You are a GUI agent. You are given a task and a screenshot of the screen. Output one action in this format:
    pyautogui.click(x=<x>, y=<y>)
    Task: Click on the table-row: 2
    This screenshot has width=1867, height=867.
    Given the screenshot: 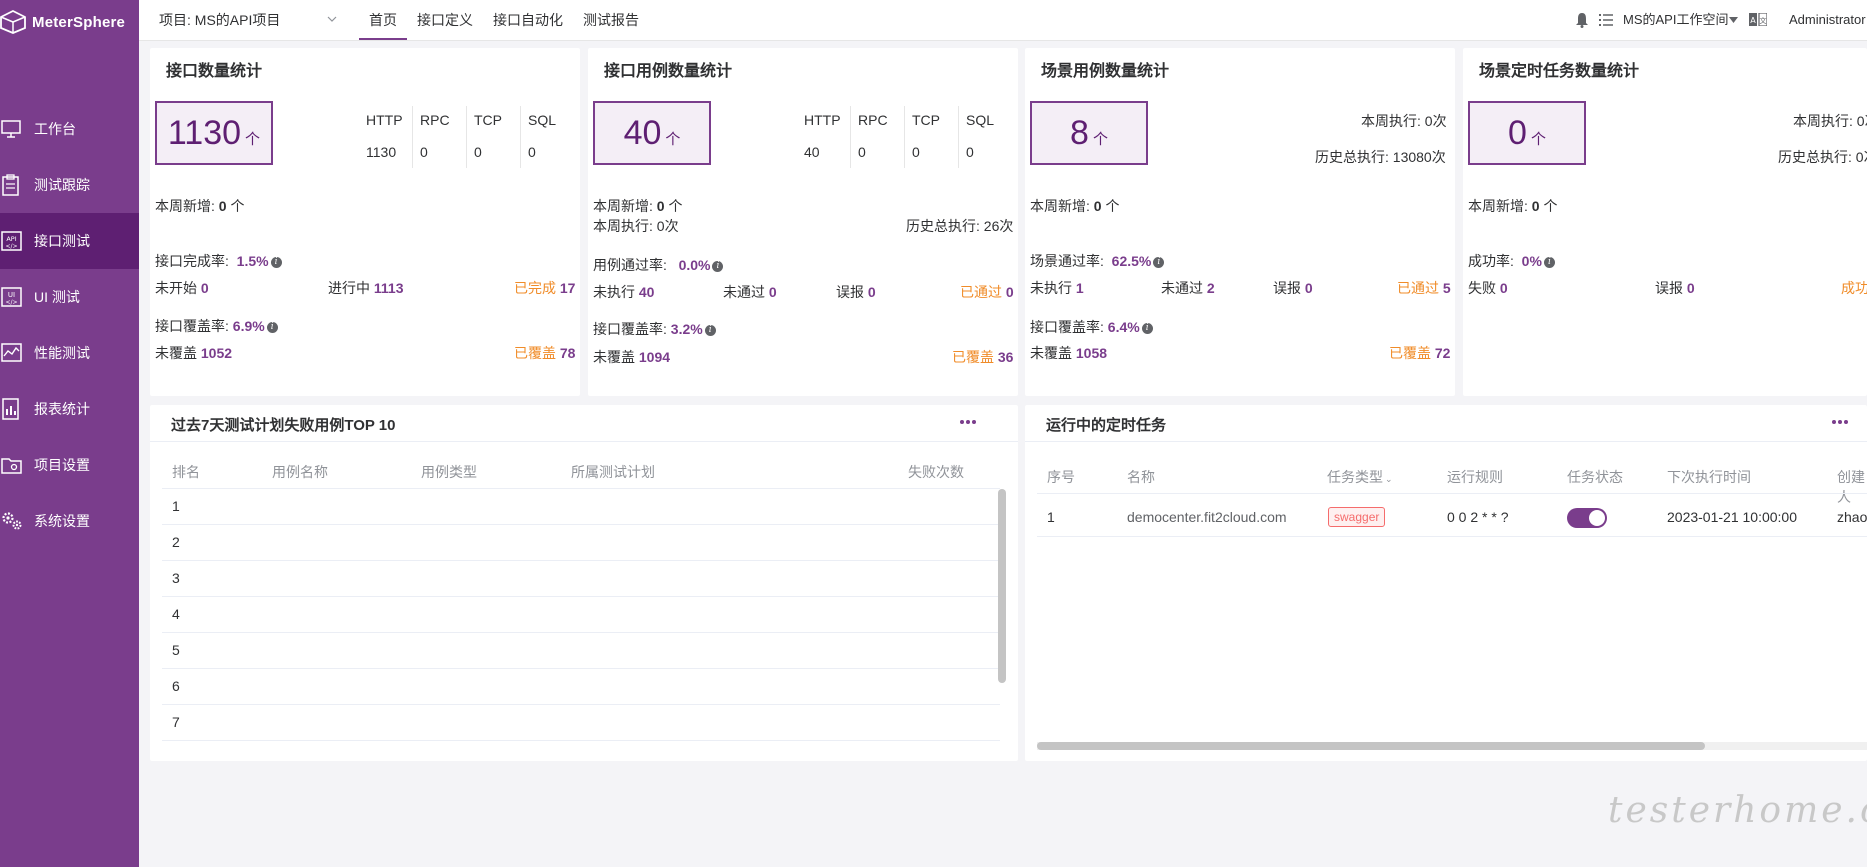 What is the action you would take?
    pyautogui.click(x=176, y=542)
    